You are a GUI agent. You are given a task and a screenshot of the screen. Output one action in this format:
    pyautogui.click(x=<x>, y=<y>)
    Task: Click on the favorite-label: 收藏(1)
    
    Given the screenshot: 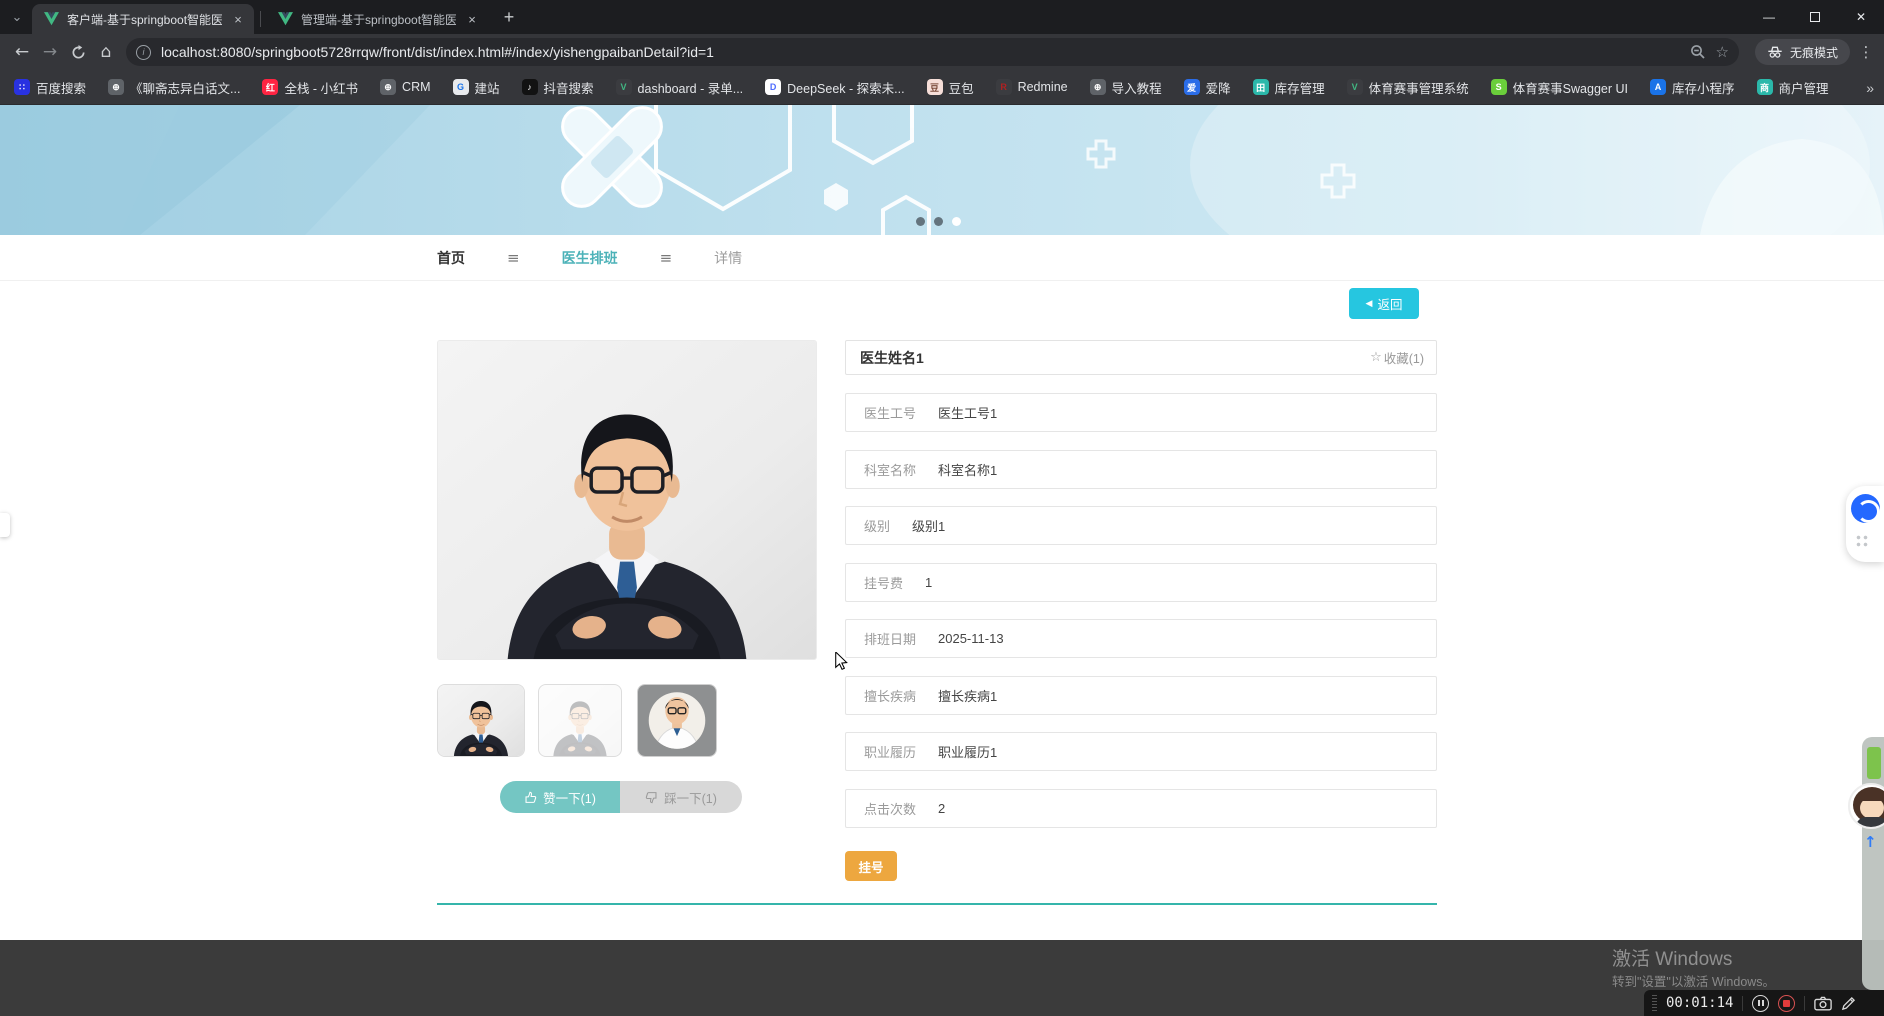 What is the action you would take?
    pyautogui.click(x=1403, y=359)
    